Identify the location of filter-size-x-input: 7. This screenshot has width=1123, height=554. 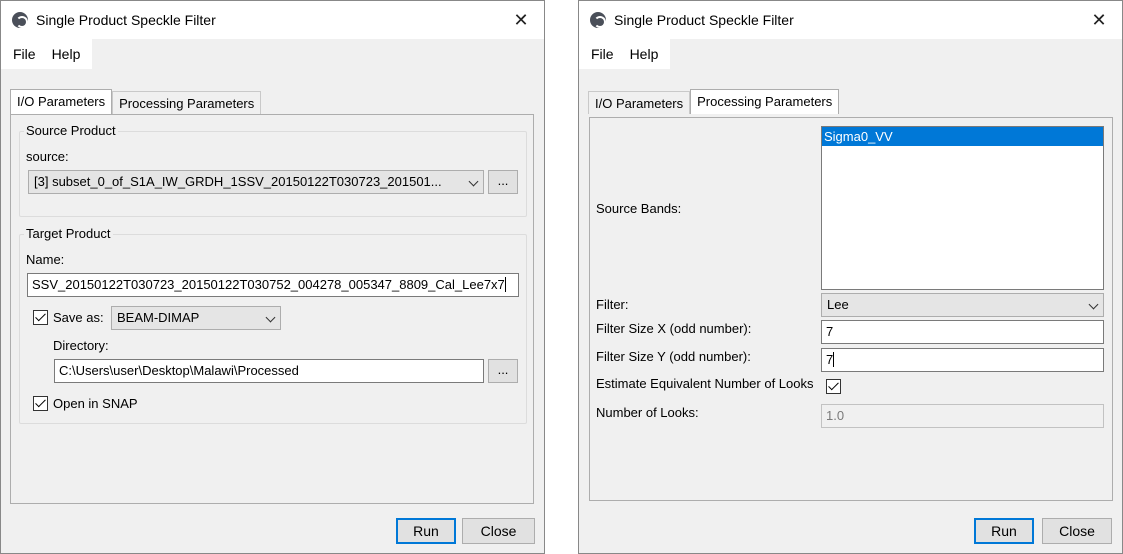
(962, 332).